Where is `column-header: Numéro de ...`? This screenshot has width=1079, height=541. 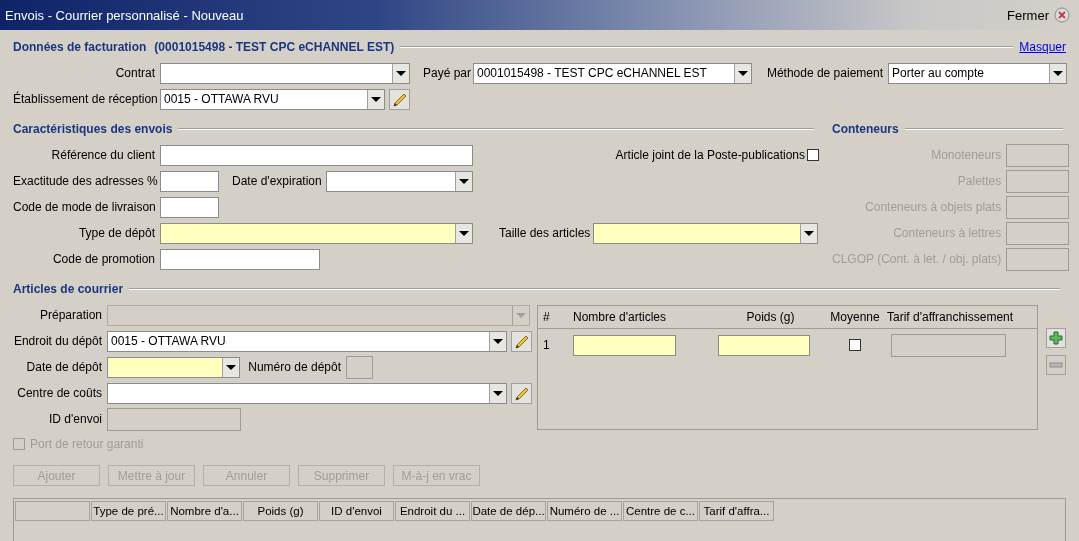
column-header: Numéro de ... is located at coordinates (584, 511).